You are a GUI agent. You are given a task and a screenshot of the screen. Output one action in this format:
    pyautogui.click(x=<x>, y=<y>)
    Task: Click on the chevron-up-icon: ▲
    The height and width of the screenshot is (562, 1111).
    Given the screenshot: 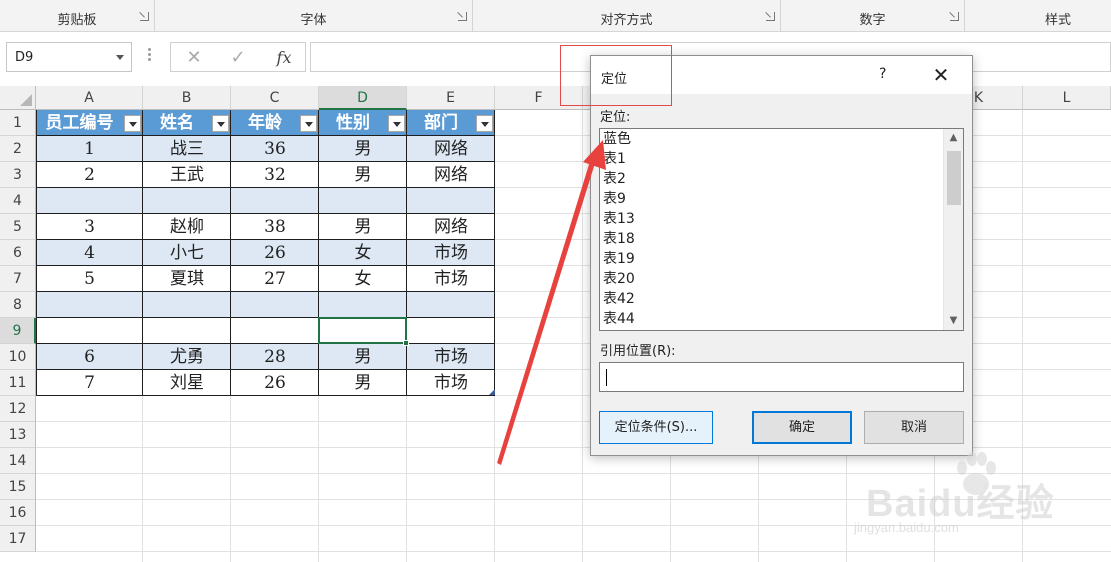 What is the action you would take?
    pyautogui.click(x=953, y=138)
    